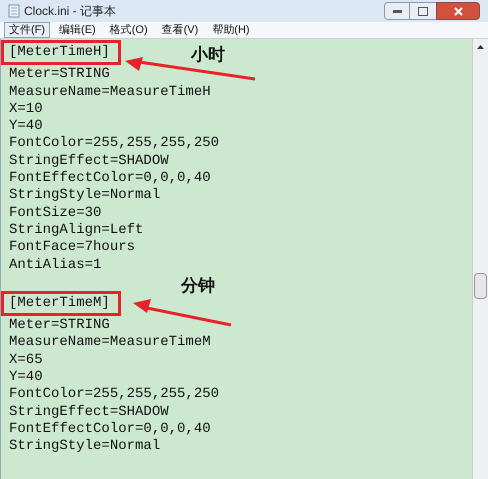 This screenshot has height=479, width=488. What do you see at coordinates (72, 248) in the screenshot?
I see `text-line: FontFace=7hours` at bounding box center [72, 248].